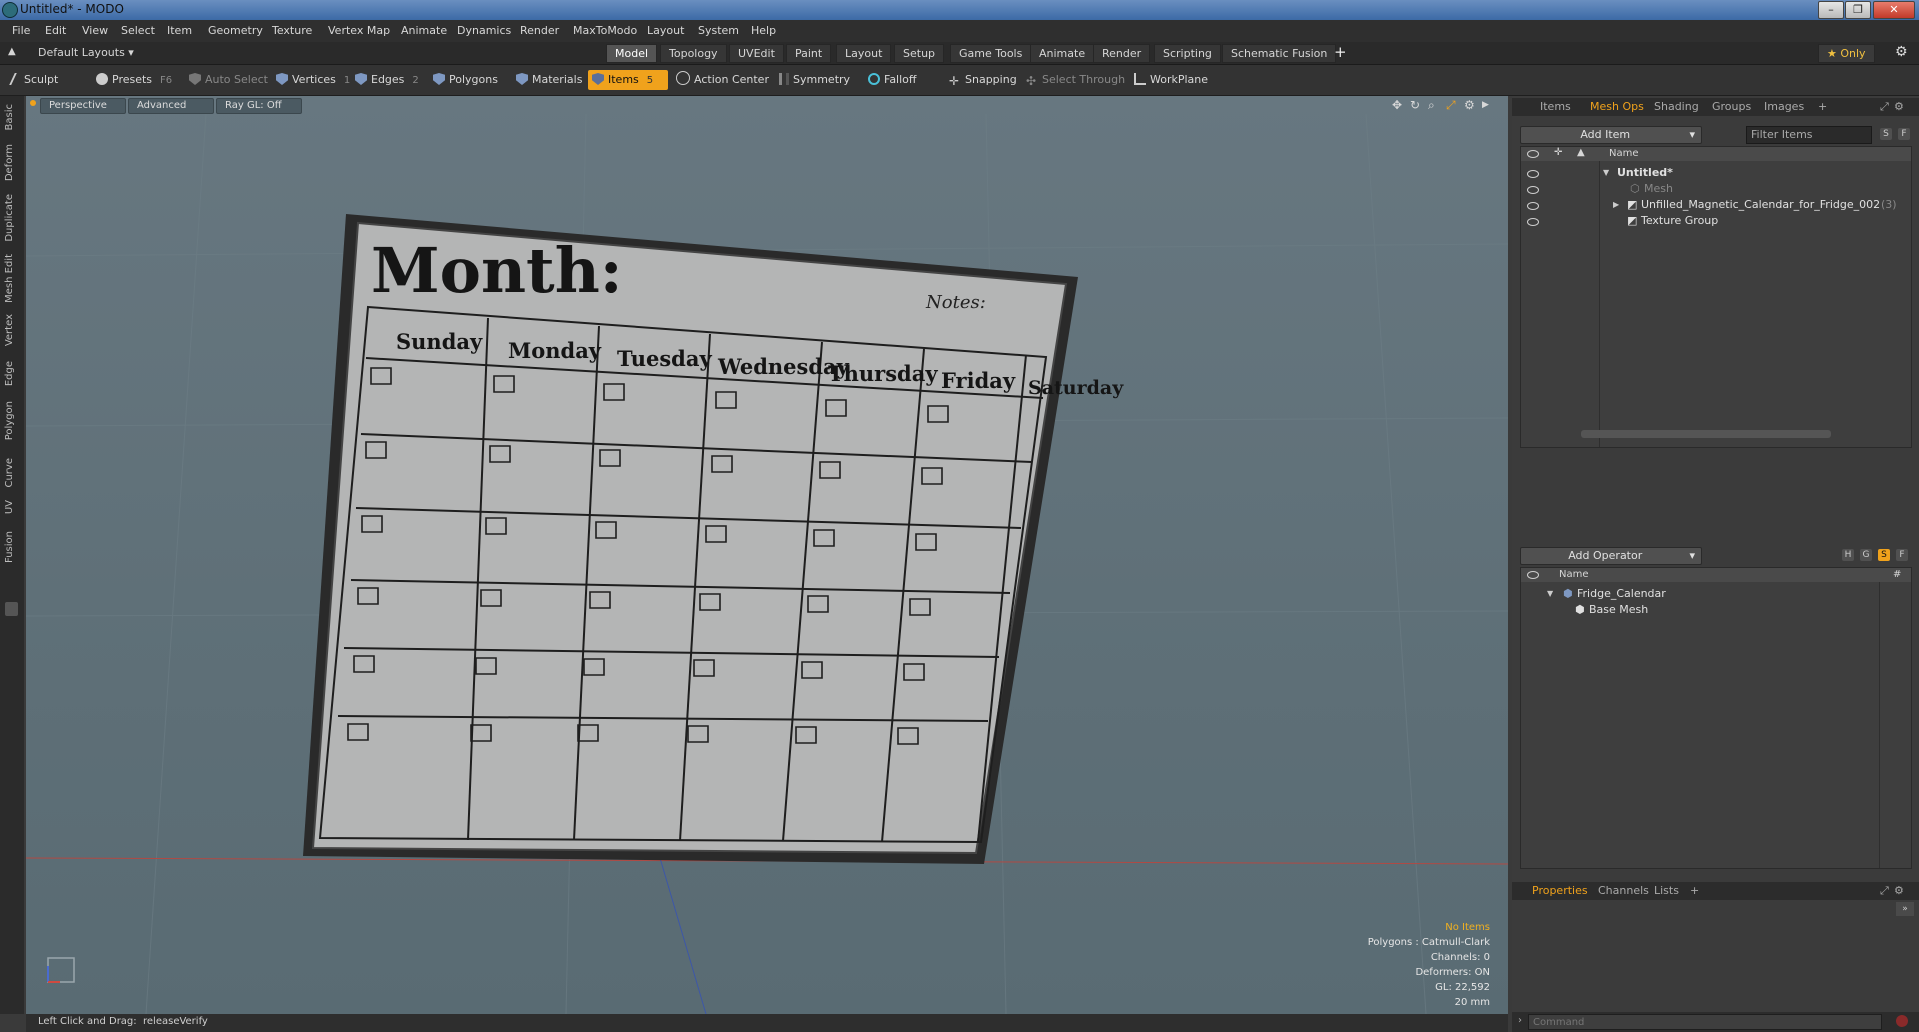  I want to click on expand-arrows-icon: », so click(1905, 909).